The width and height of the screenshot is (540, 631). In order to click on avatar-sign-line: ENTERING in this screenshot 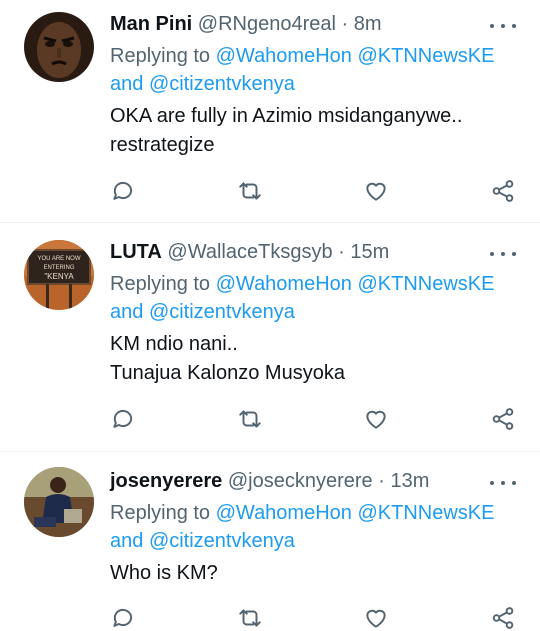, I will do `click(58, 268)`.